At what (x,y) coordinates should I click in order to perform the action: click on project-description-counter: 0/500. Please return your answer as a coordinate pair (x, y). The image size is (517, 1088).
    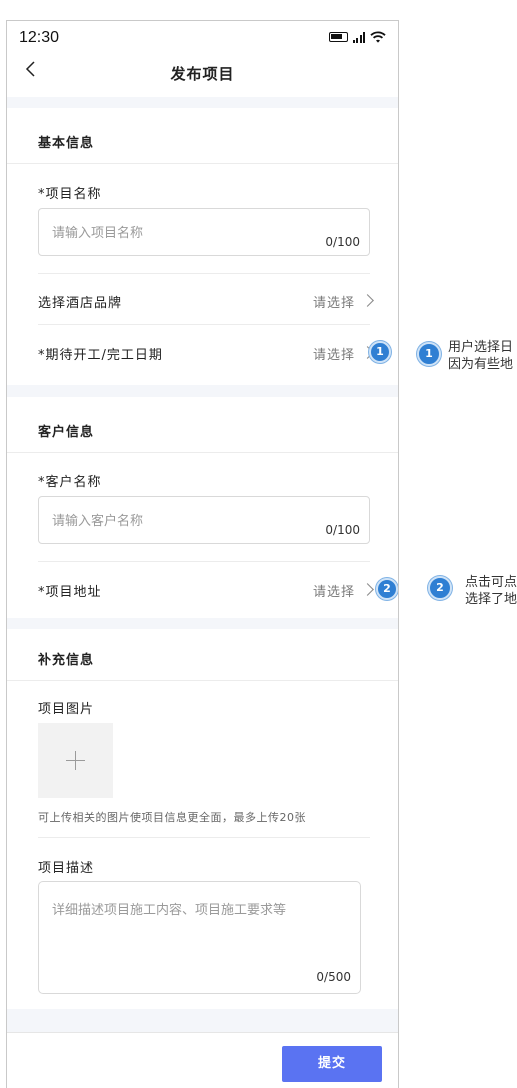
    Looking at the image, I should click on (333, 977).